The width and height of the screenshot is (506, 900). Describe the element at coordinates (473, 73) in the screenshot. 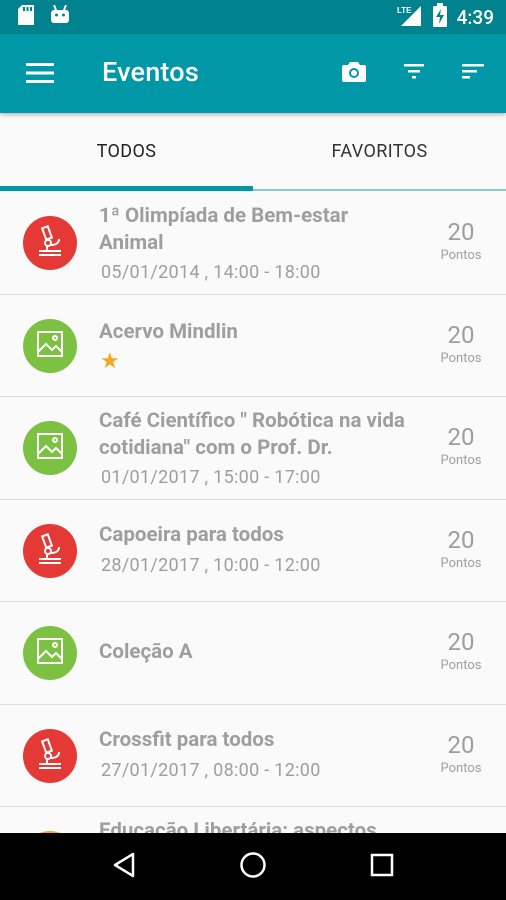

I see `sort-icon` at that location.